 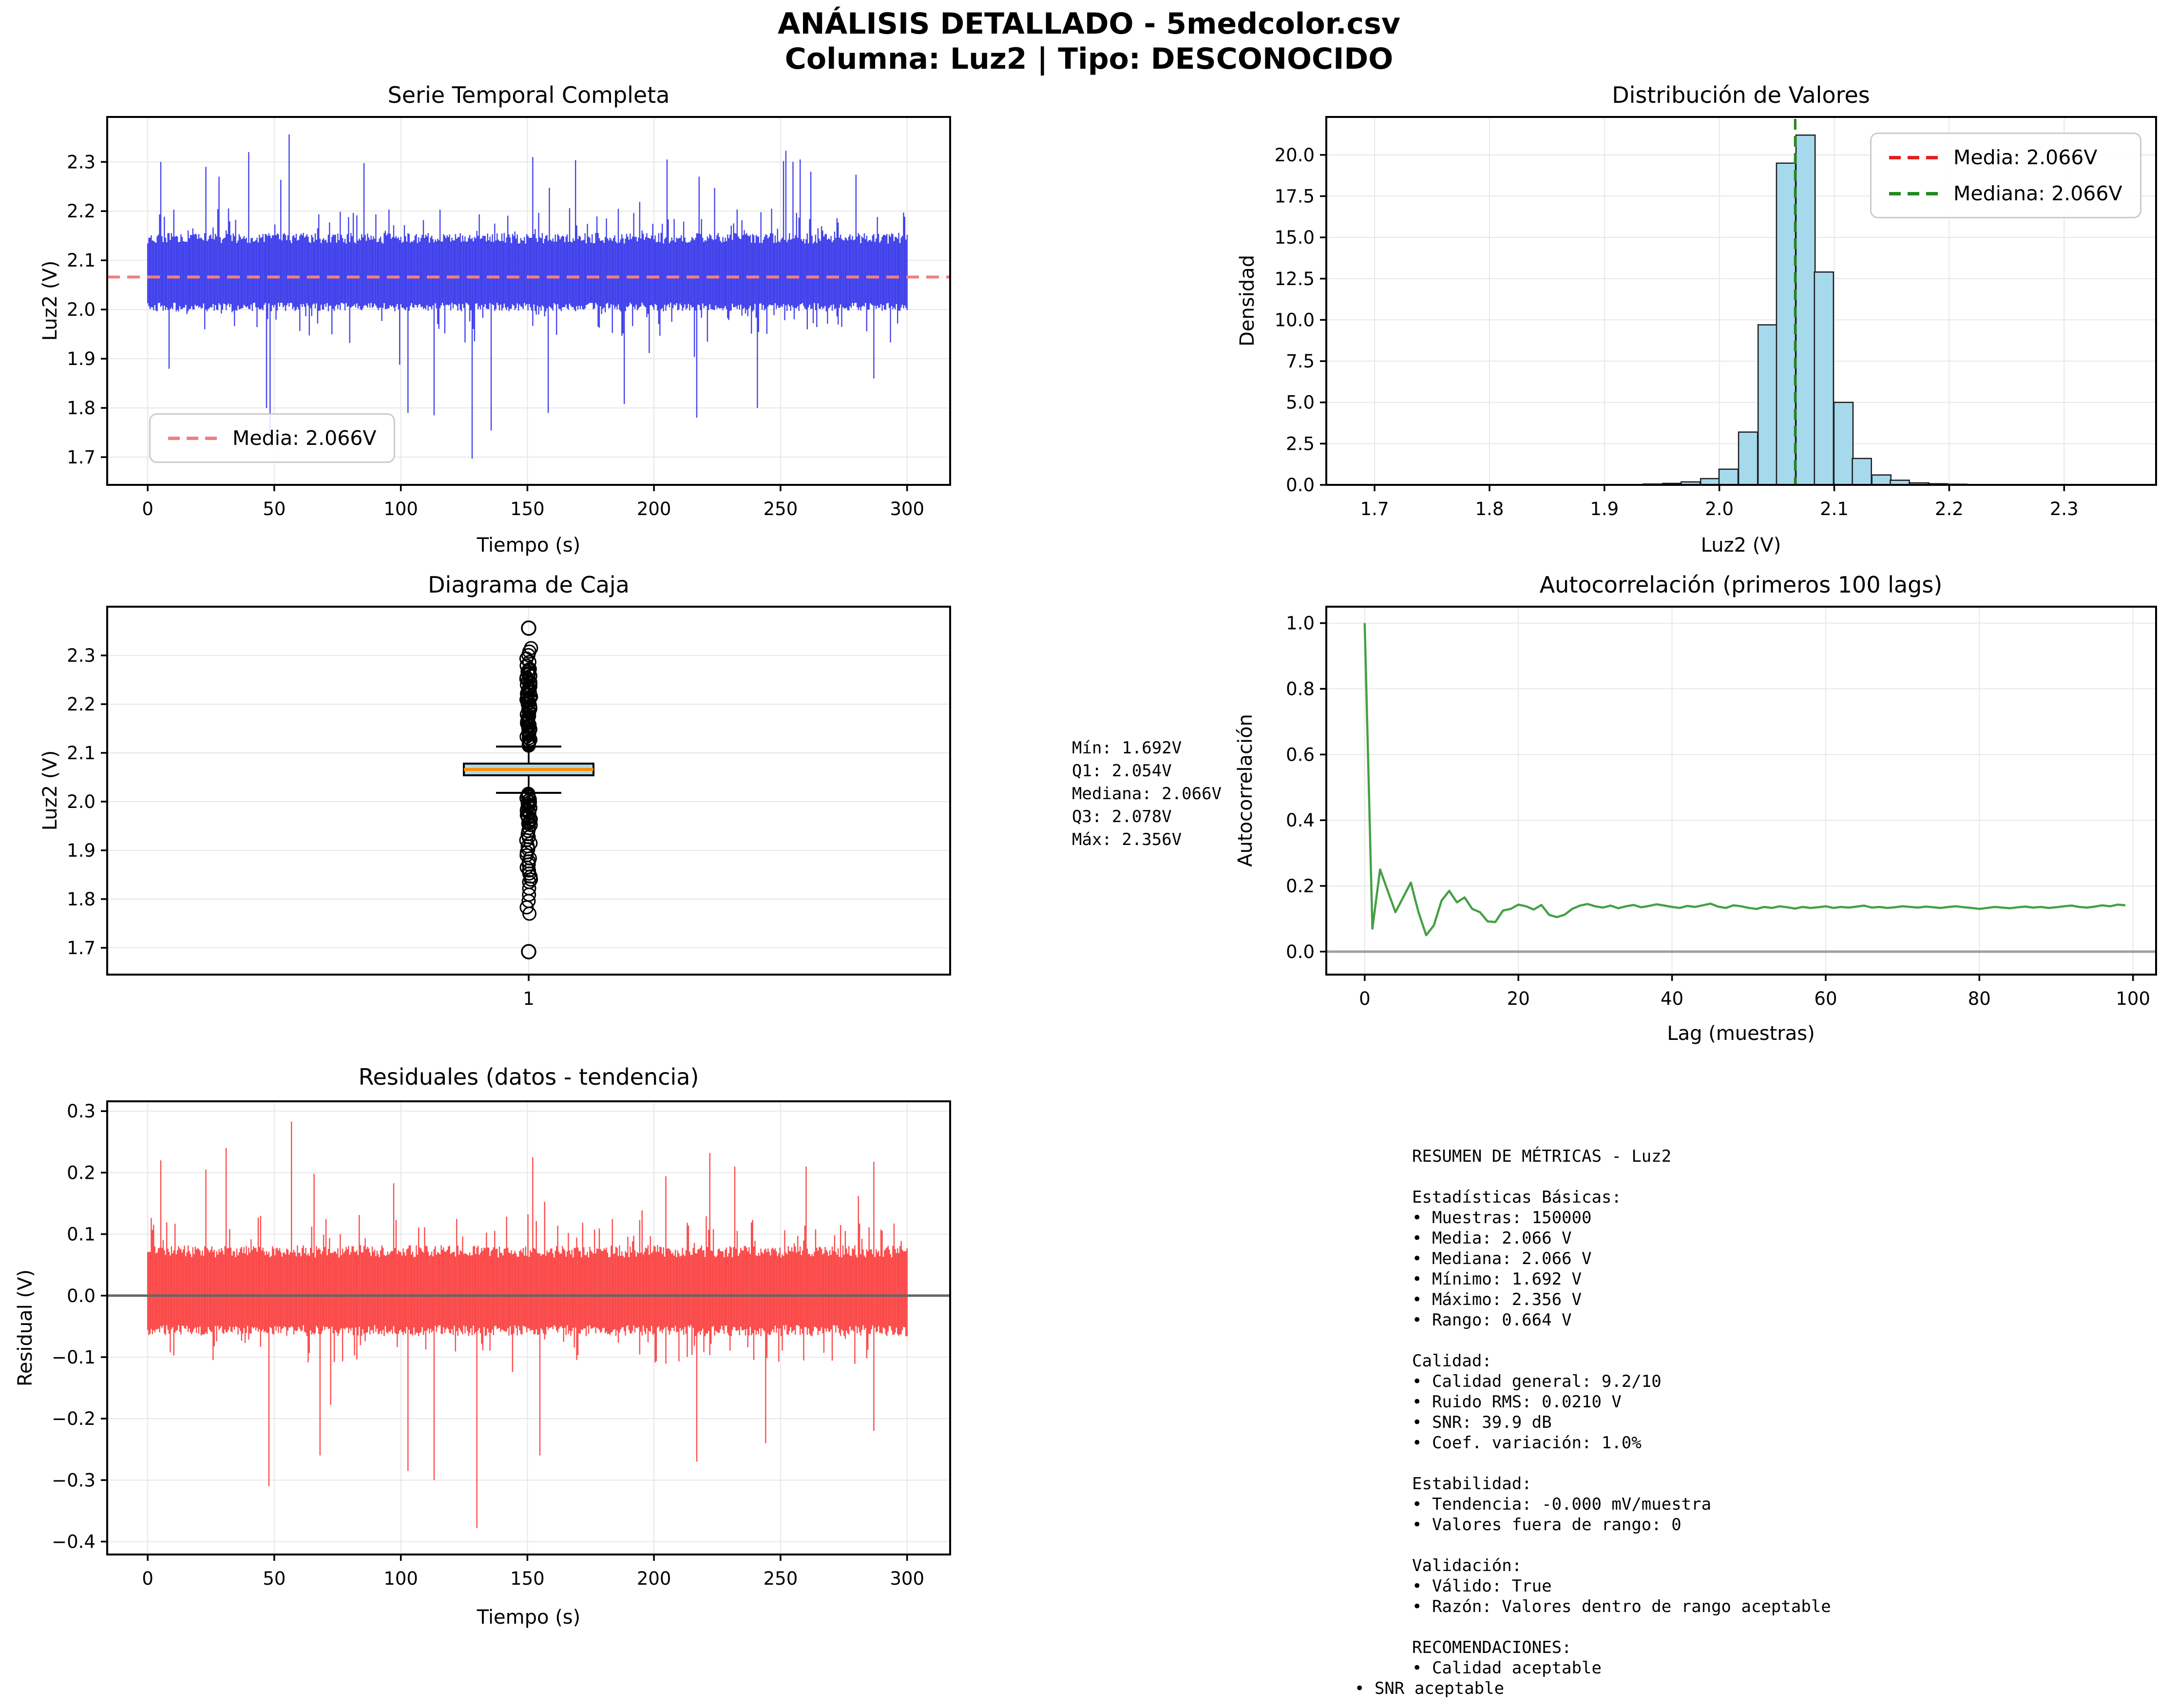 What do you see at coordinates (1527, 1443) in the screenshot?
I see `metrics-line: • Coef. variación: 1.0%` at bounding box center [1527, 1443].